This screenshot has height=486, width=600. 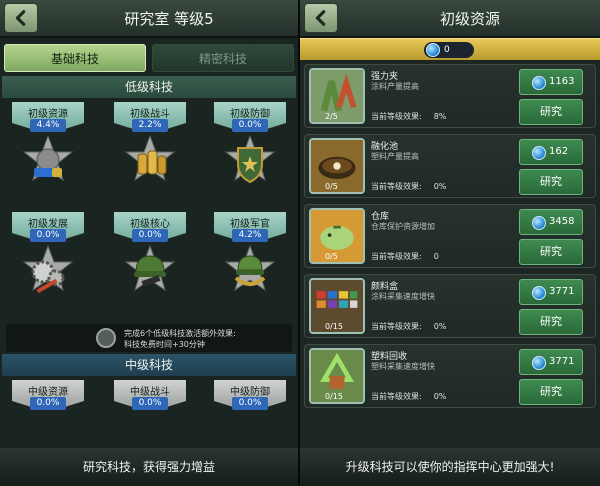 I want to click on chevron-left-icon, so click(x=320, y=18).